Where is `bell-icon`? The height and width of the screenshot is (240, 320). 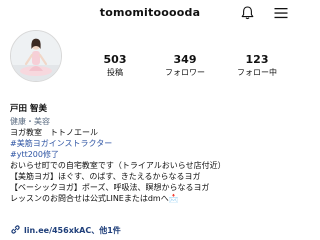 bell-icon is located at coordinates (247, 13).